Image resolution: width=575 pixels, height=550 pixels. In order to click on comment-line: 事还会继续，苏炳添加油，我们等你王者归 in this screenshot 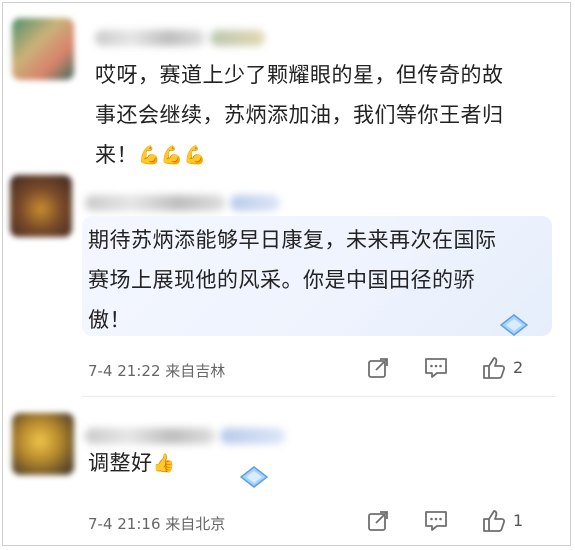, I will do `click(299, 115)`.